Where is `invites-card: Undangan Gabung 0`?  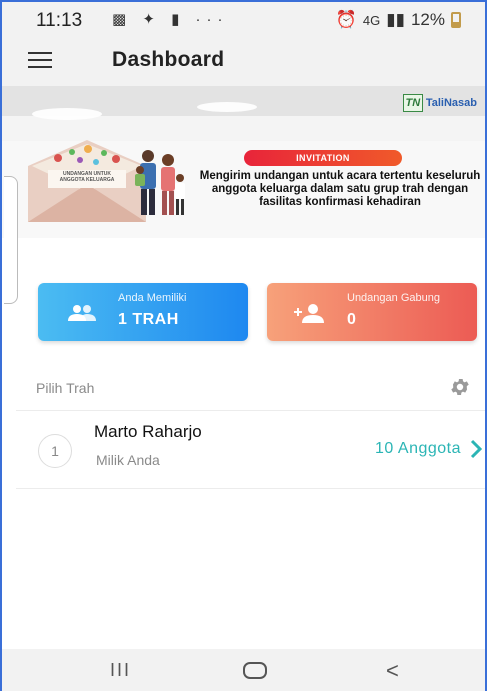
invites-card: Undangan Gabung 0 is located at coordinates (372, 312).